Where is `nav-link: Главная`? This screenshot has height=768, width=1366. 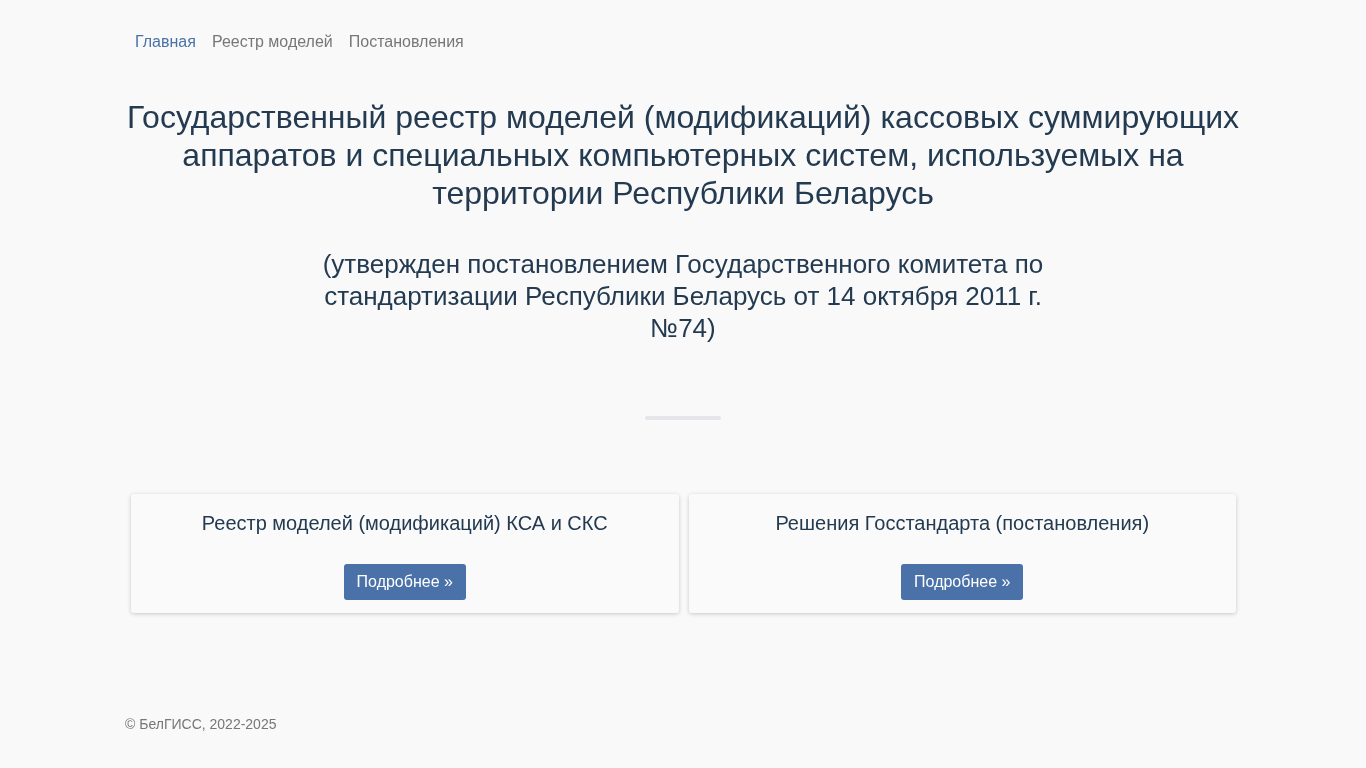
nav-link: Главная is located at coordinates (165, 42).